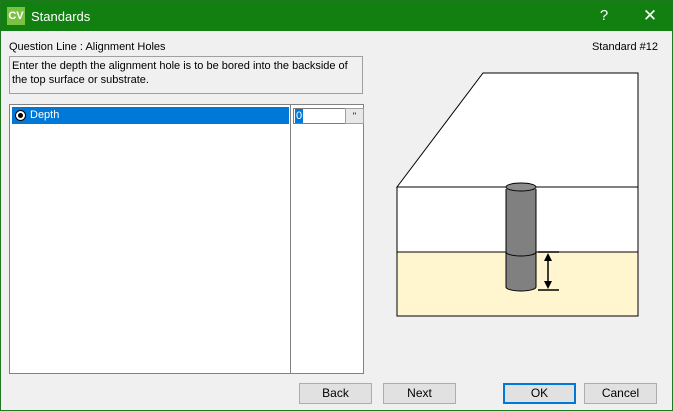  What do you see at coordinates (624, 47) in the screenshot?
I see `standard-number-label: Standard #12` at bounding box center [624, 47].